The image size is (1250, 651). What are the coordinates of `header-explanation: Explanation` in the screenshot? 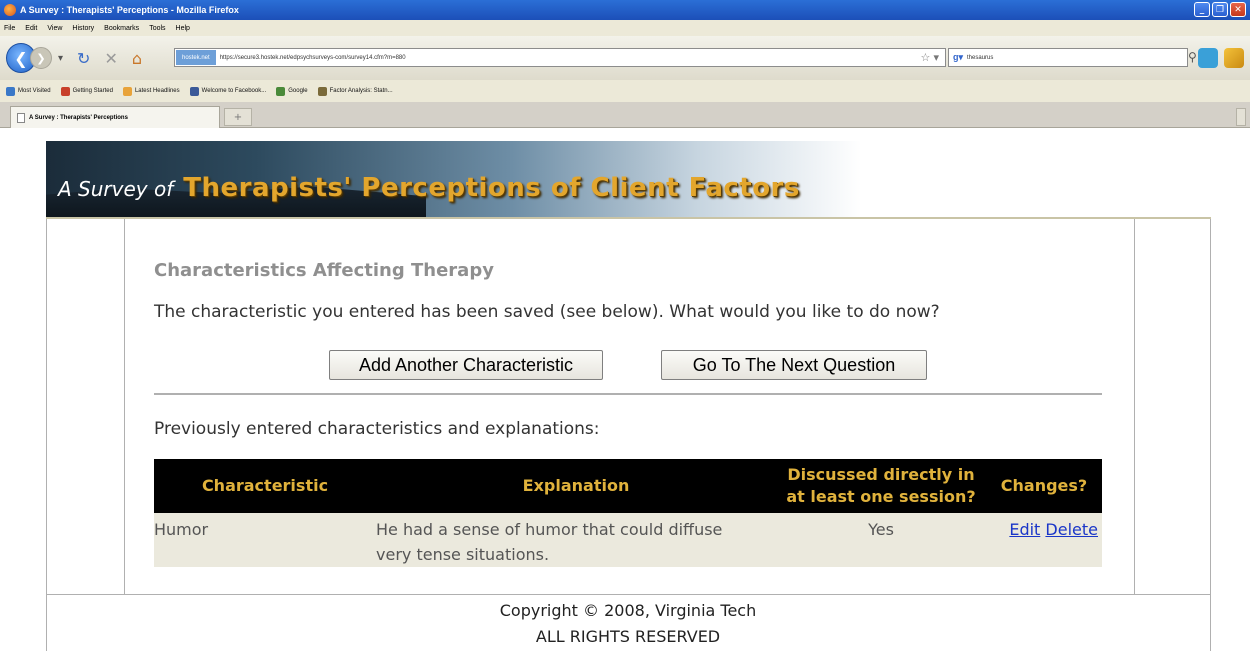 It's located at (576, 485).